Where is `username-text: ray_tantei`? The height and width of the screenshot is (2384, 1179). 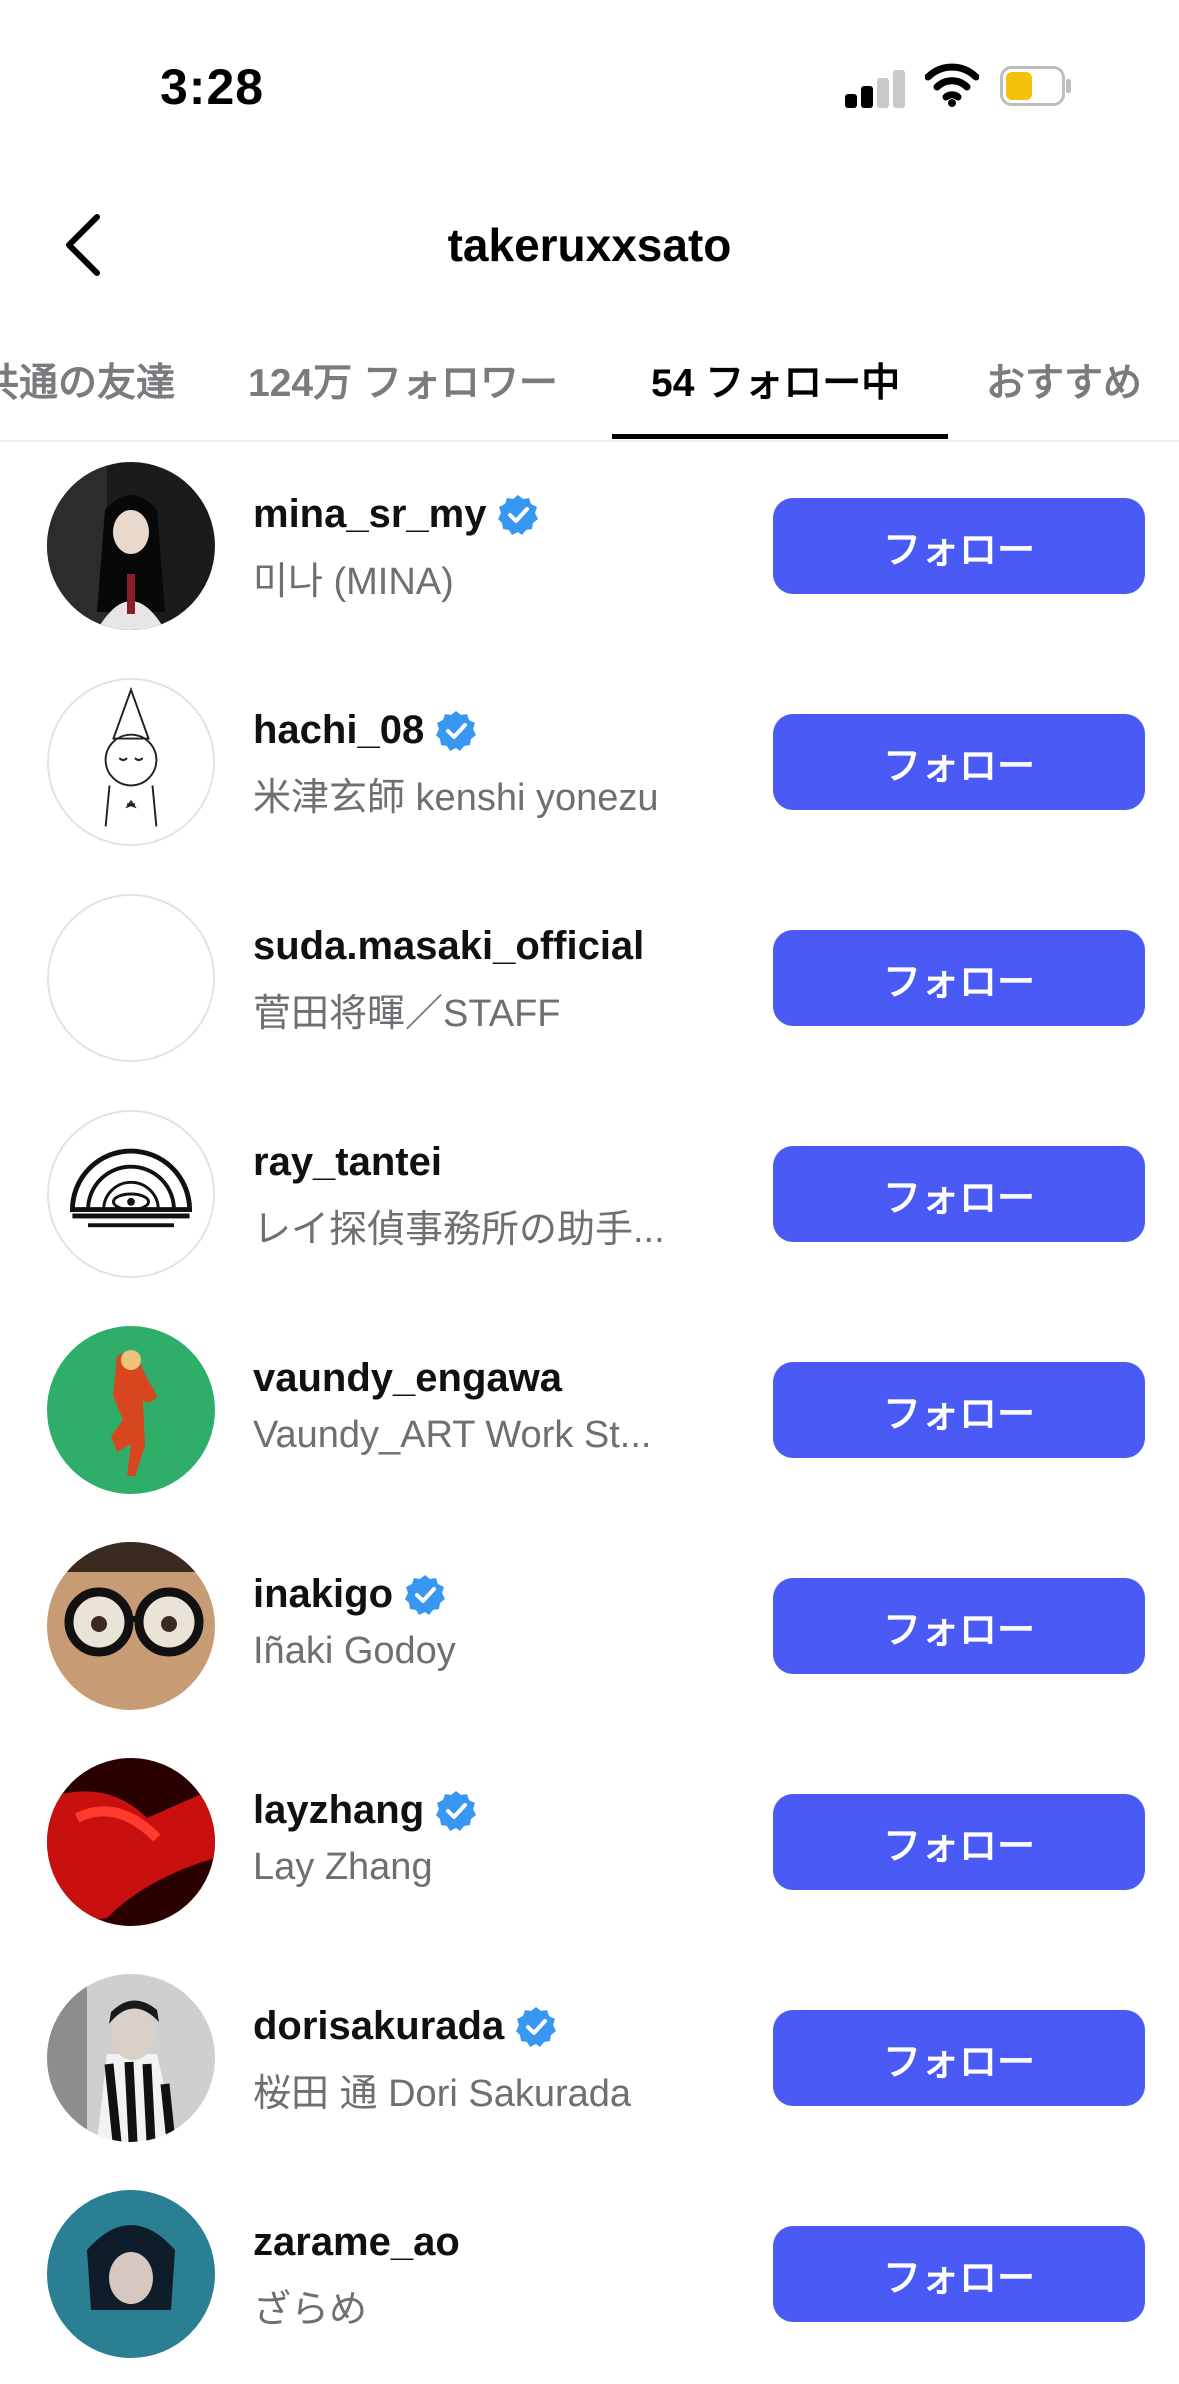
username-text: ray_tantei is located at coordinates (347, 1162).